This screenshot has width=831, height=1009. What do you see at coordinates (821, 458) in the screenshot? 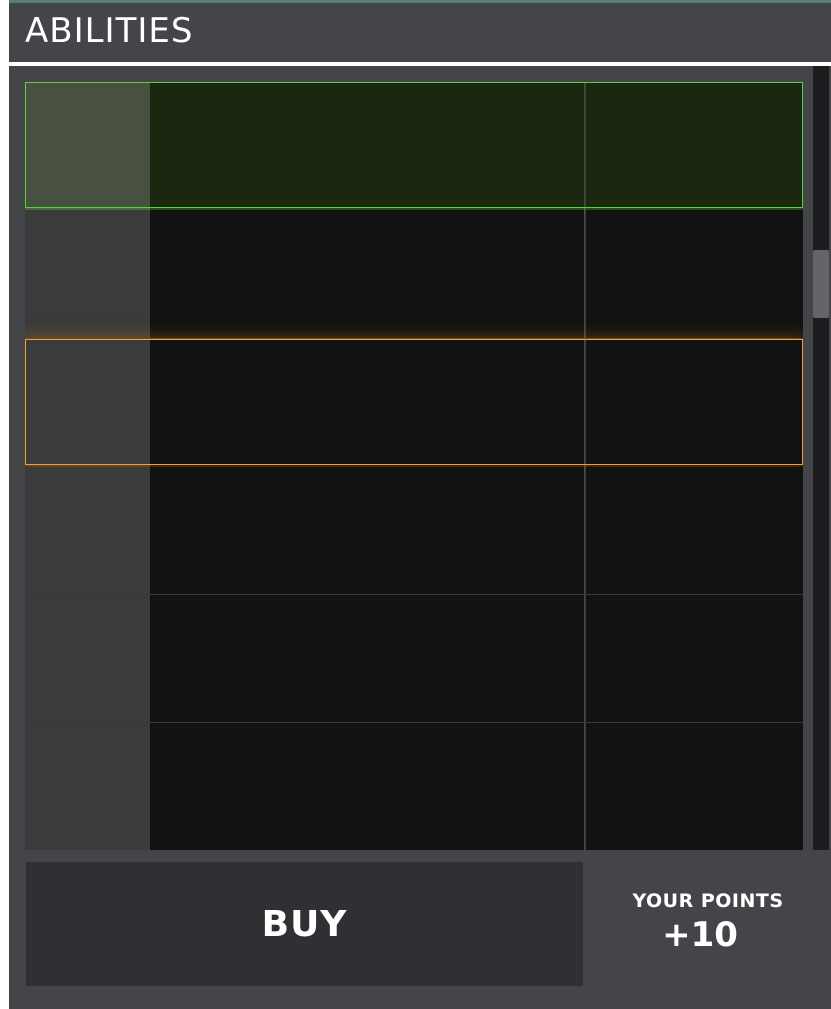
I see `list-scrollbar` at bounding box center [821, 458].